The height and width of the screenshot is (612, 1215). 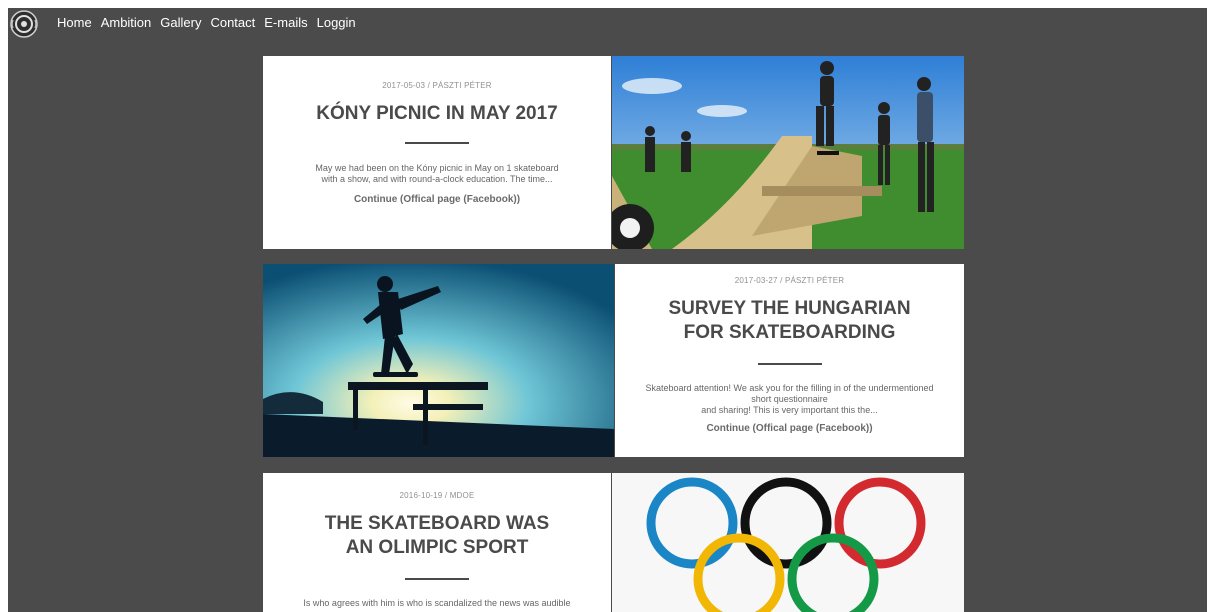 I want to click on club-logo-icon, so click(x=24, y=24).